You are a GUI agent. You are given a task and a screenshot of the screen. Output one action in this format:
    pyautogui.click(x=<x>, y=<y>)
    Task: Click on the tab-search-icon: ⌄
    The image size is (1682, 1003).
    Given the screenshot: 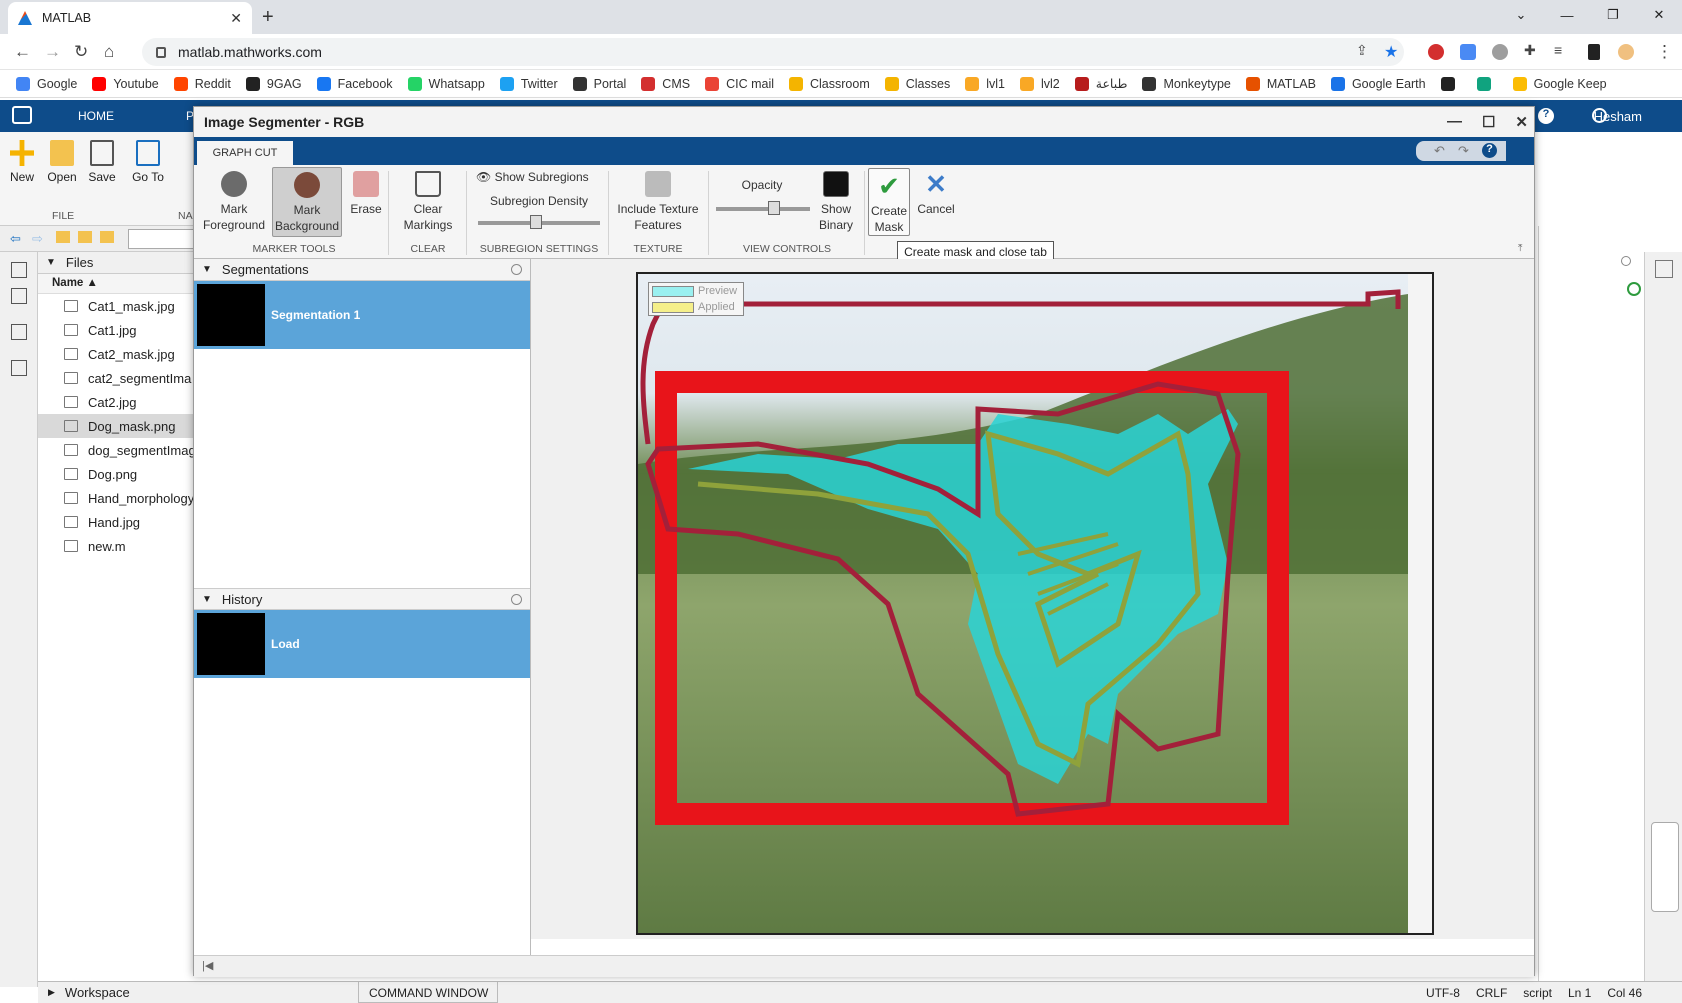 What is the action you would take?
    pyautogui.click(x=1521, y=15)
    